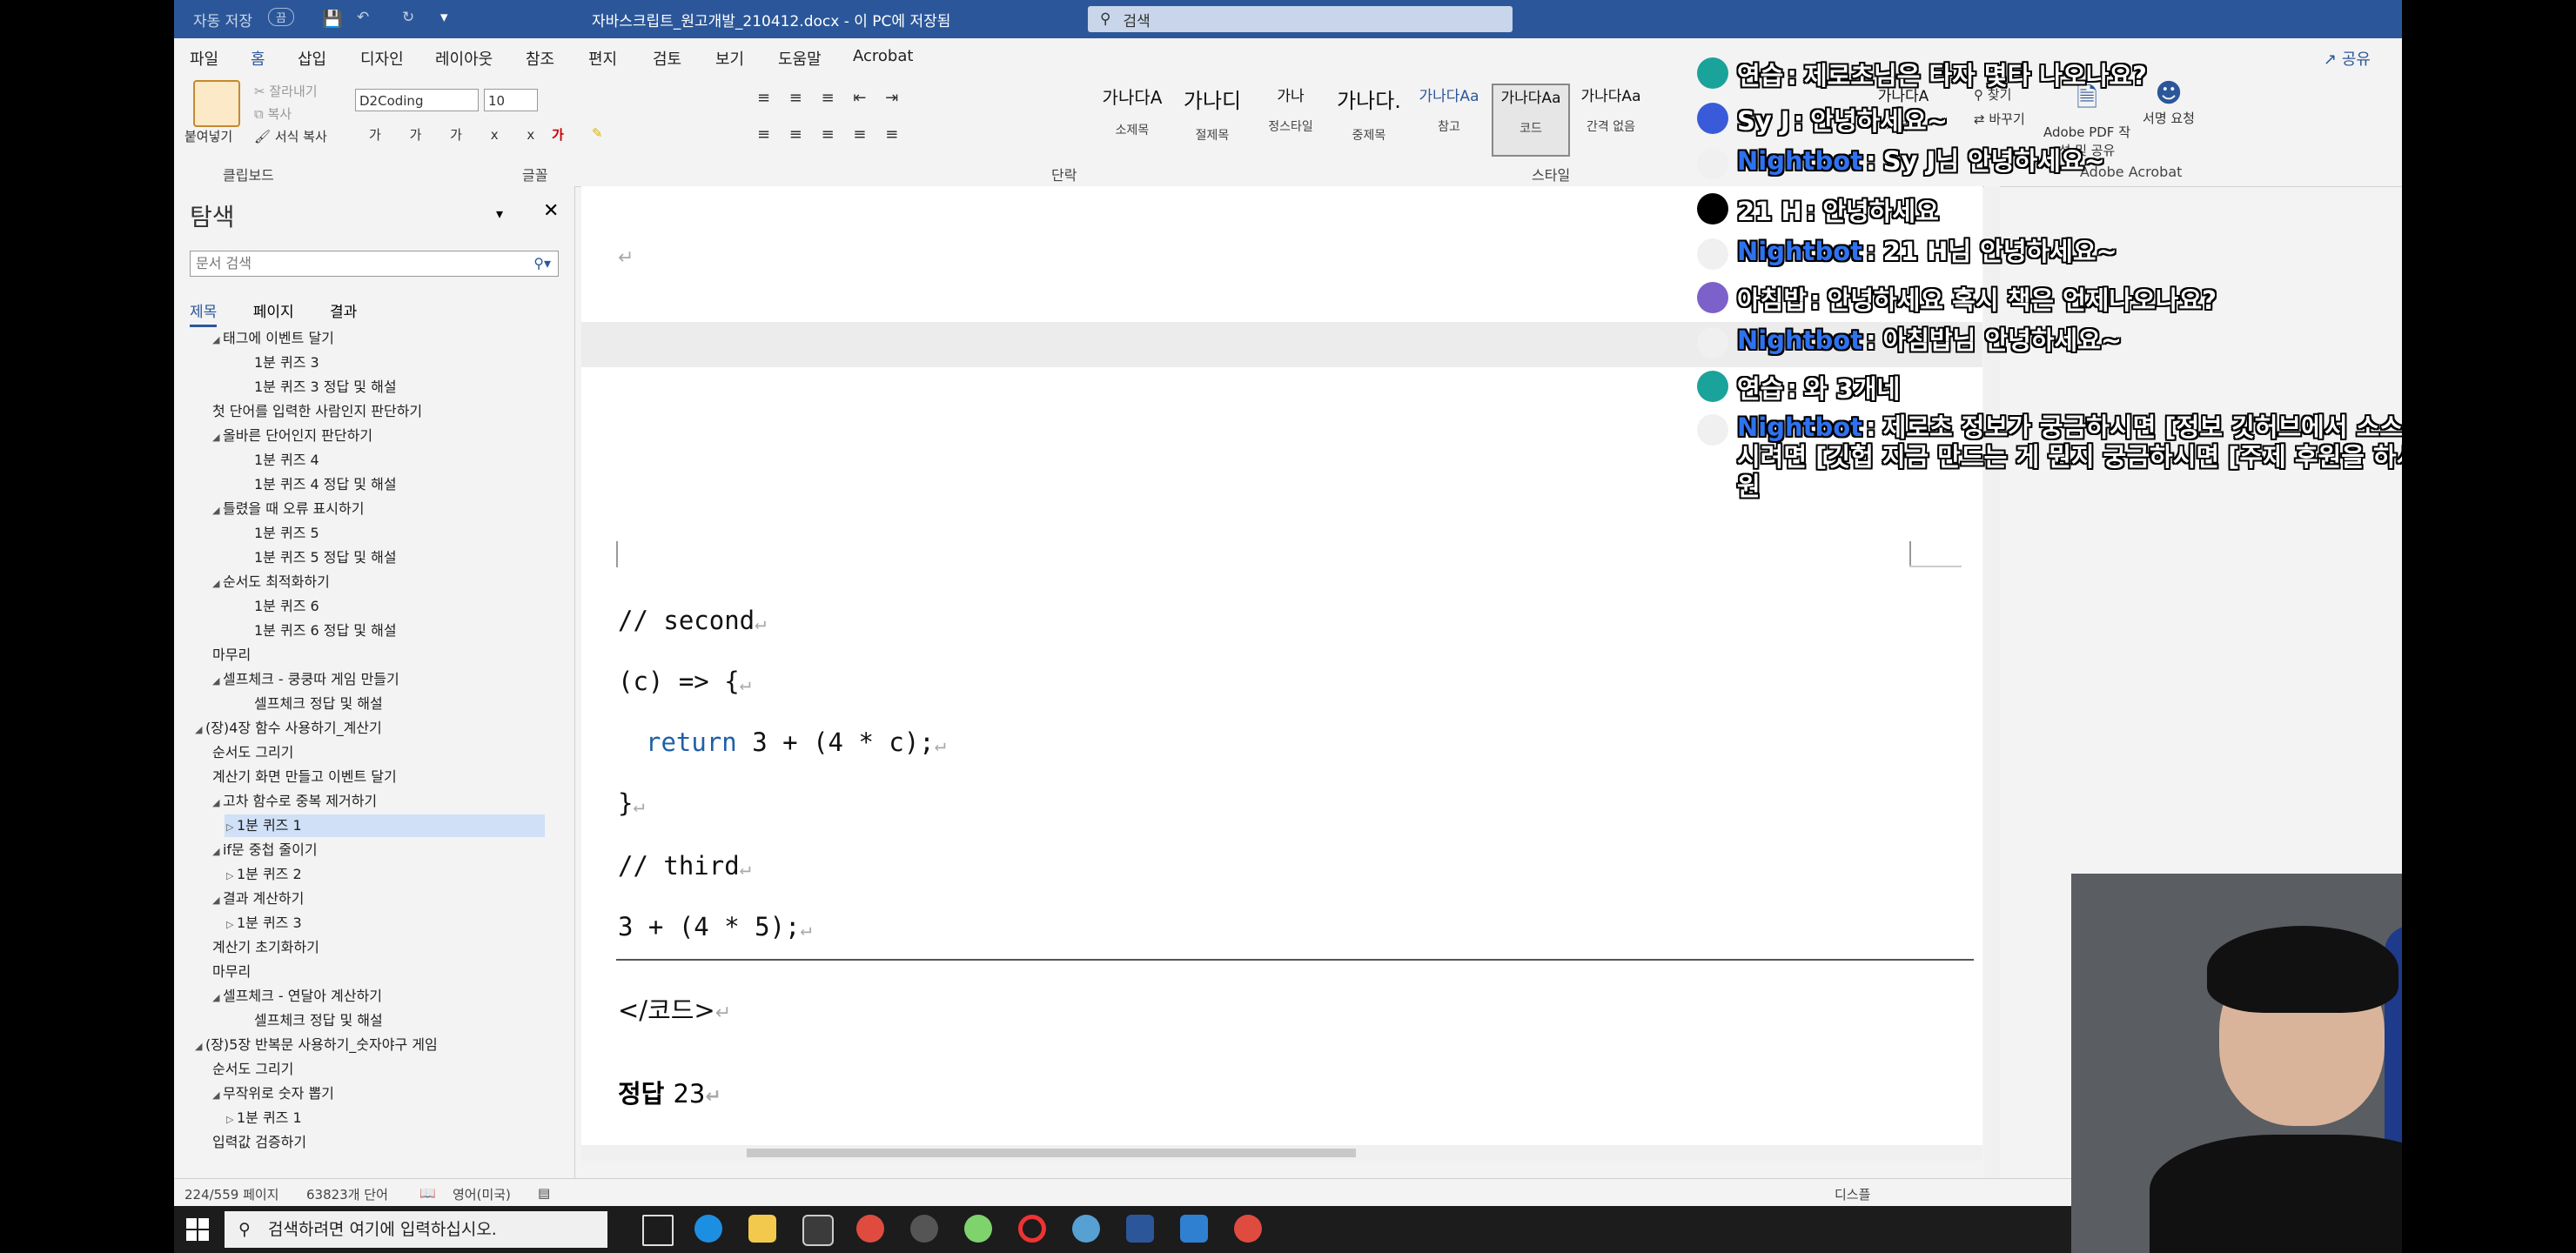 This screenshot has width=2576, height=1253. What do you see at coordinates (285, 485) in the screenshot?
I see `nav-heading-item: 1분 퀴즈 4 정답 및 해설` at bounding box center [285, 485].